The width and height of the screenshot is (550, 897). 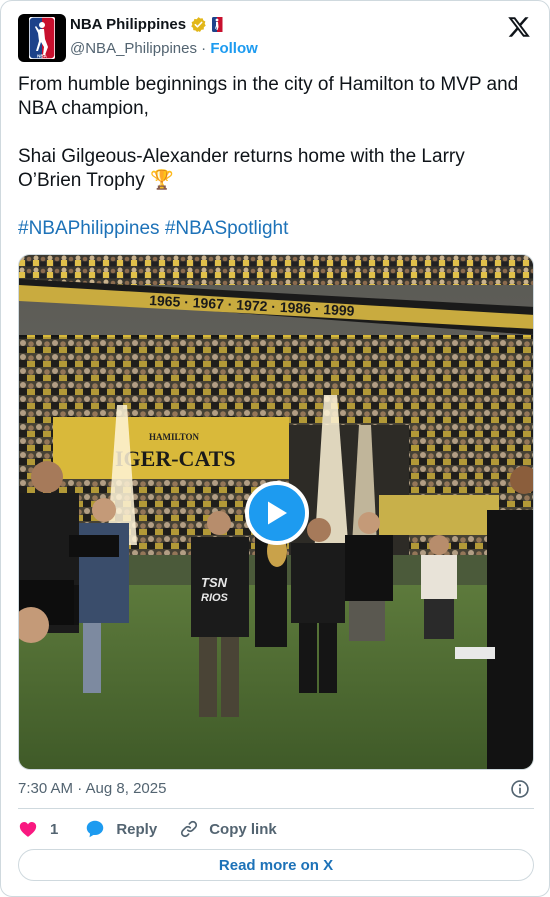 What do you see at coordinates (175, 458) in the screenshot?
I see `tunnel-sign-big: IGER-CATS` at bounding box center [175, 458].